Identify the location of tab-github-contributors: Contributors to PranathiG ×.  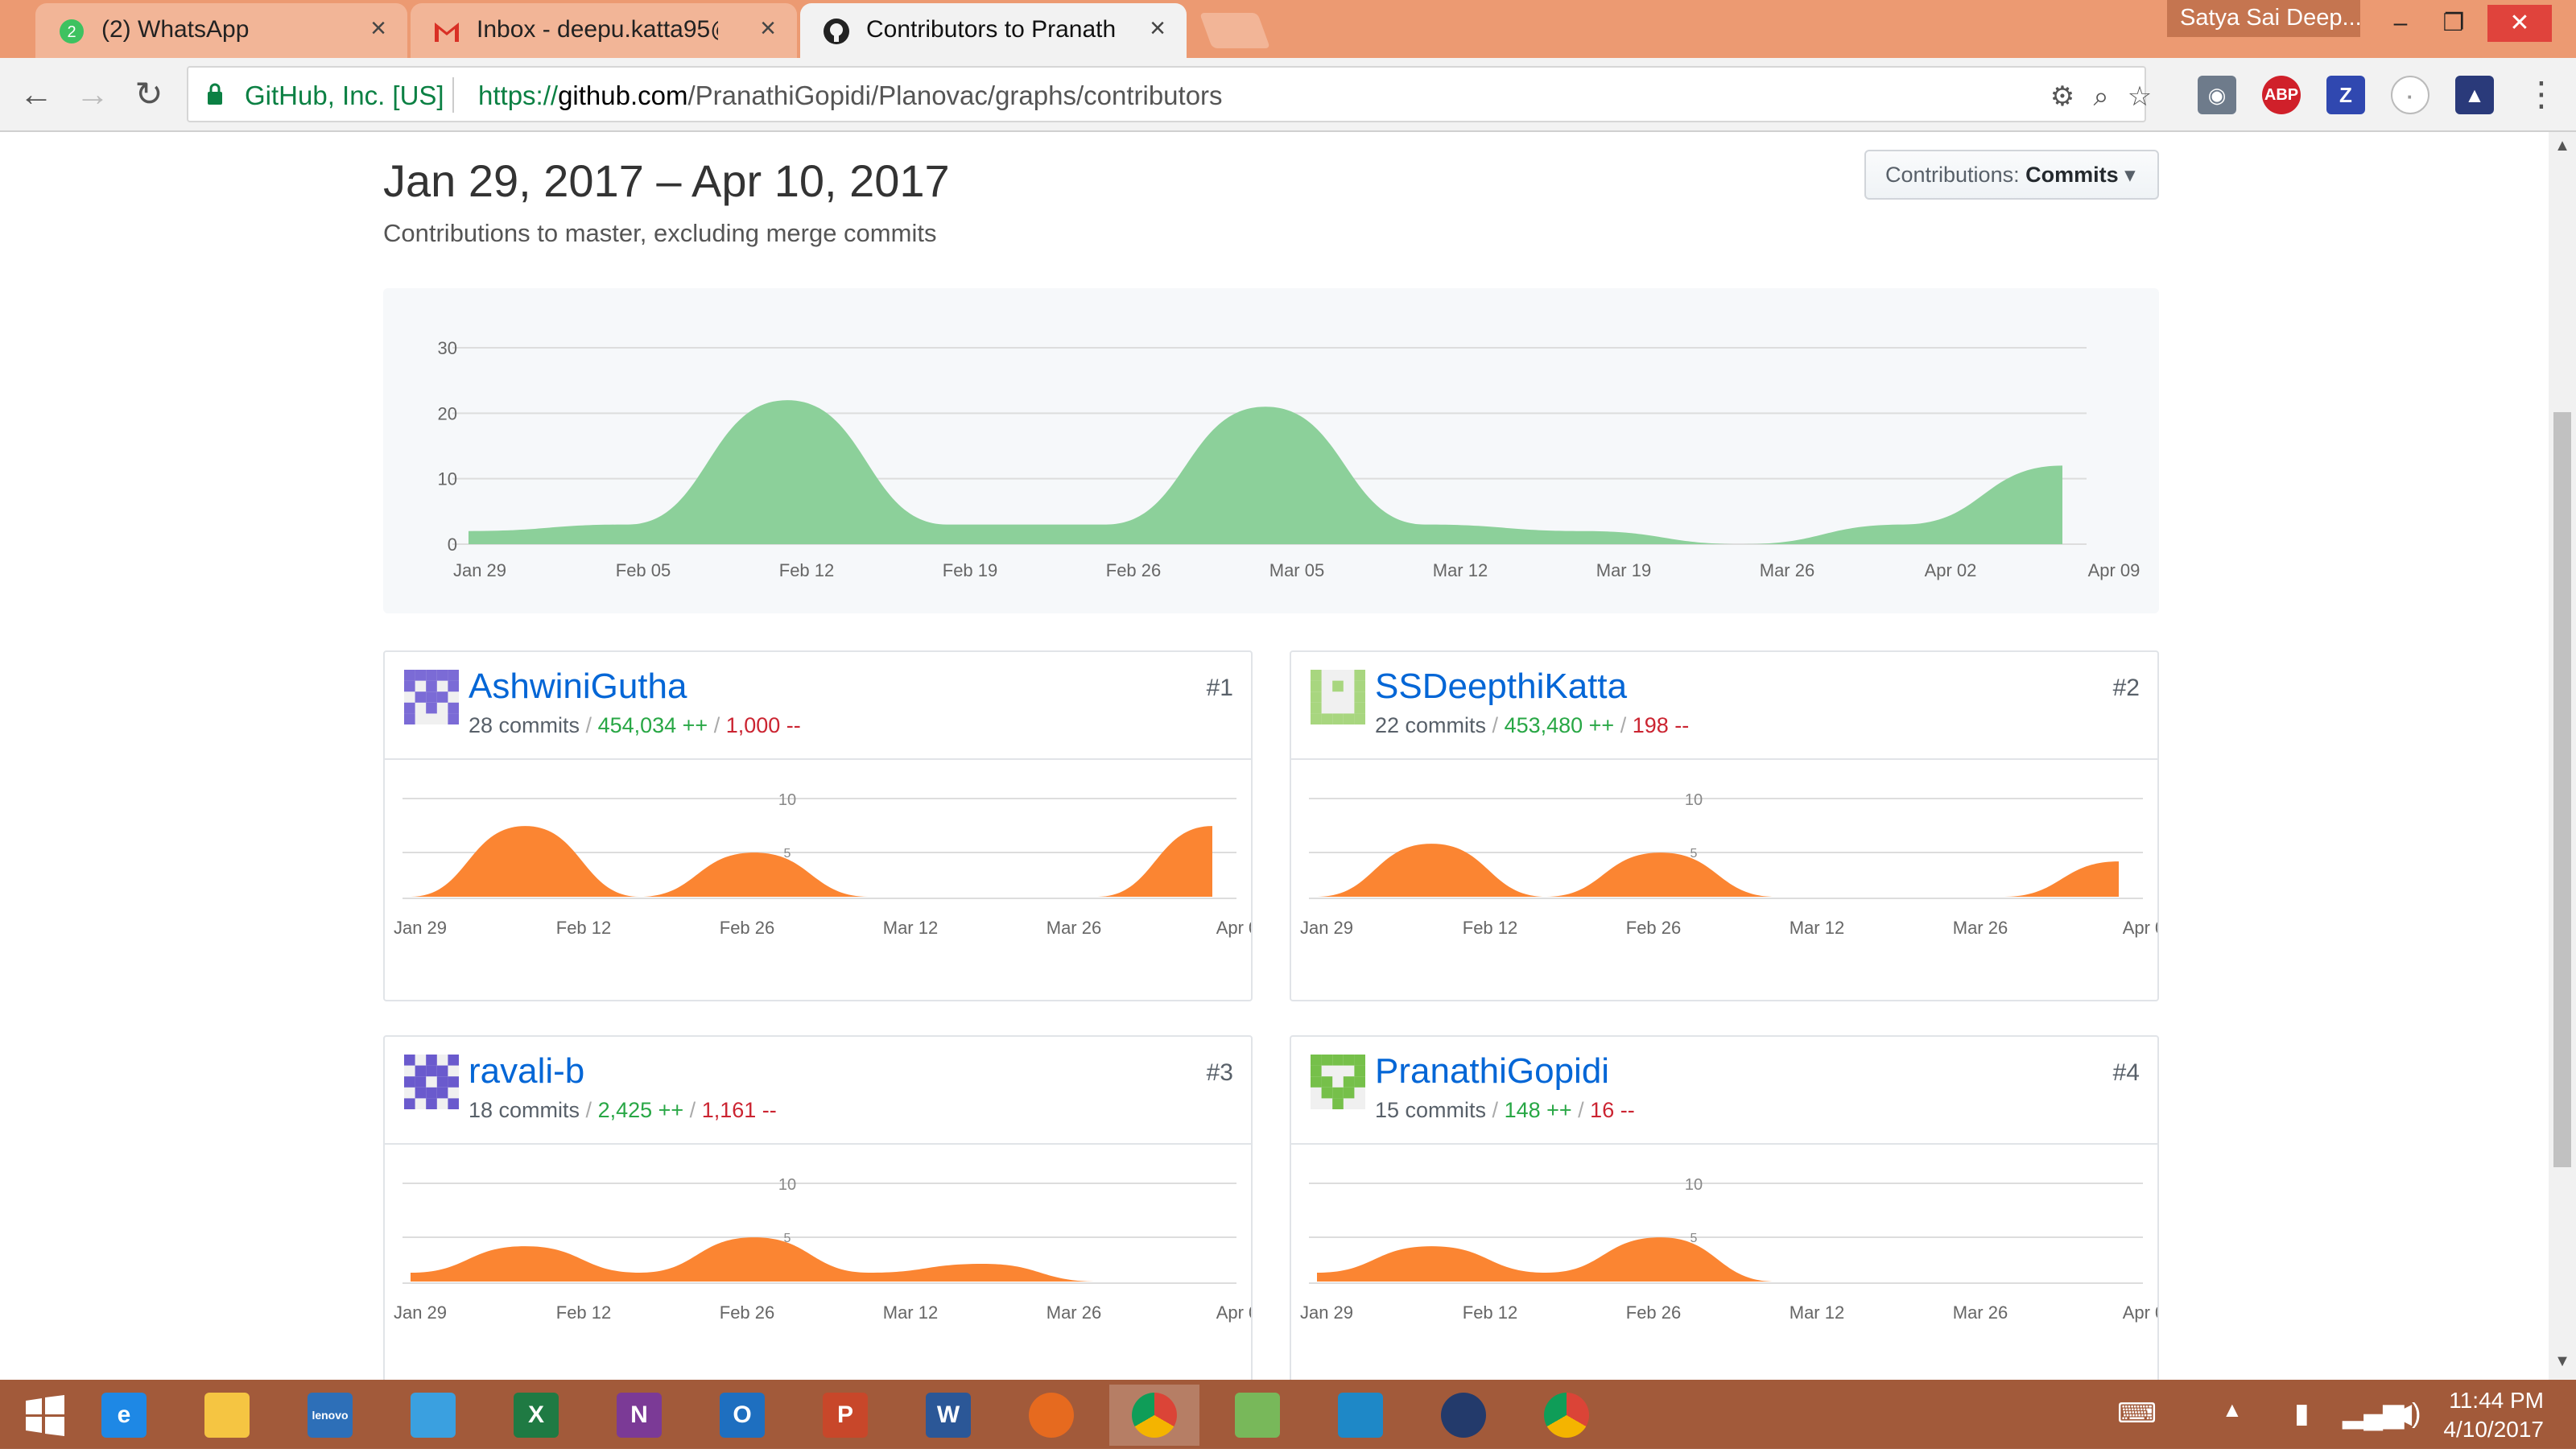
(993, 31).